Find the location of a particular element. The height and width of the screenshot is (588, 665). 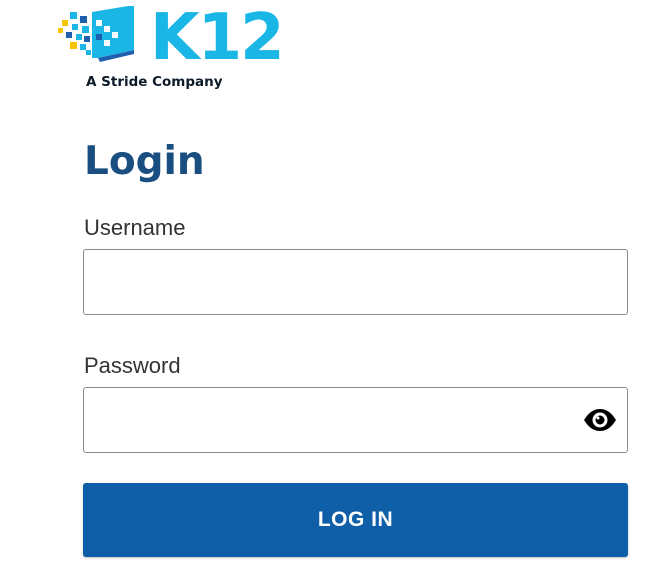

logo-wordmark: K12 is located at coordinates (217, 38).